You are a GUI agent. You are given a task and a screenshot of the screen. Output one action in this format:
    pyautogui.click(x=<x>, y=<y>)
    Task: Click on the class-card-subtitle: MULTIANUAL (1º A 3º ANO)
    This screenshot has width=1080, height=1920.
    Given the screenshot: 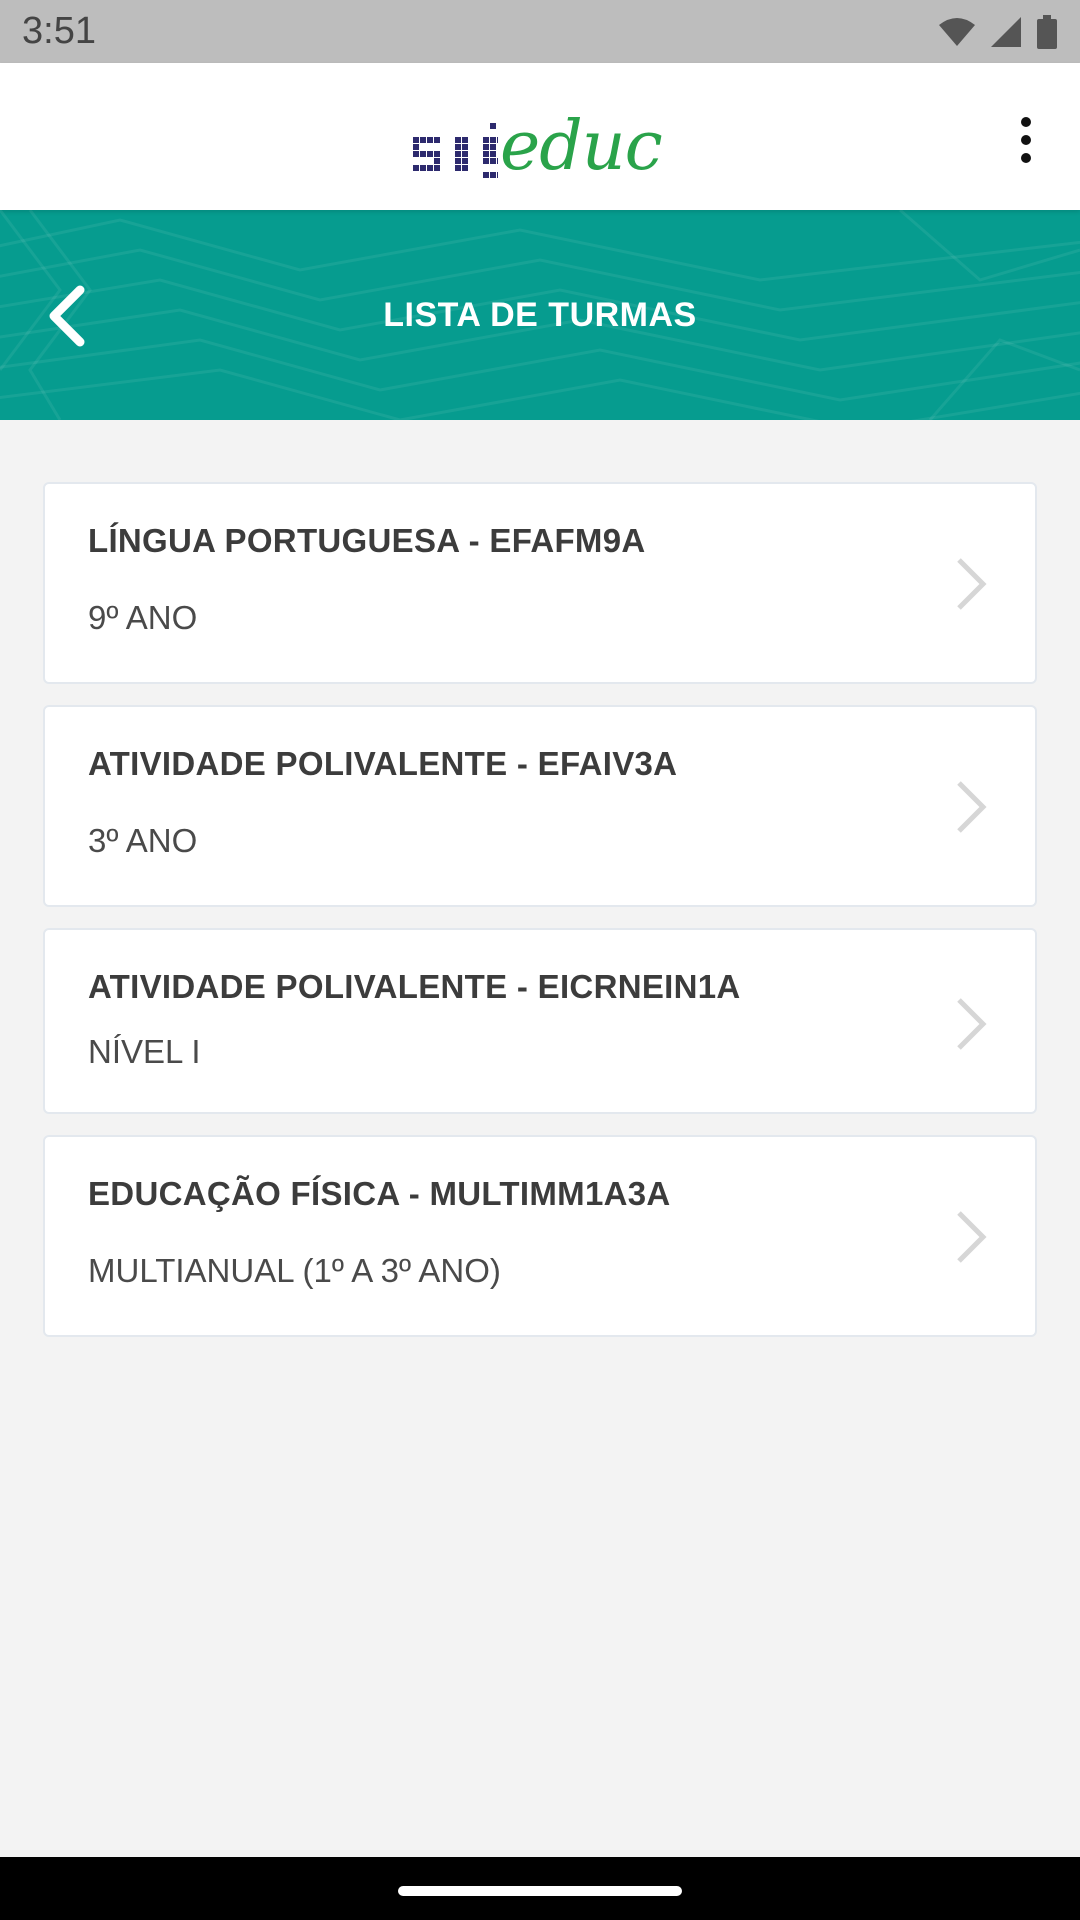 What is the action you would take?
    pyautogui.click(x=294, y=1270)
    